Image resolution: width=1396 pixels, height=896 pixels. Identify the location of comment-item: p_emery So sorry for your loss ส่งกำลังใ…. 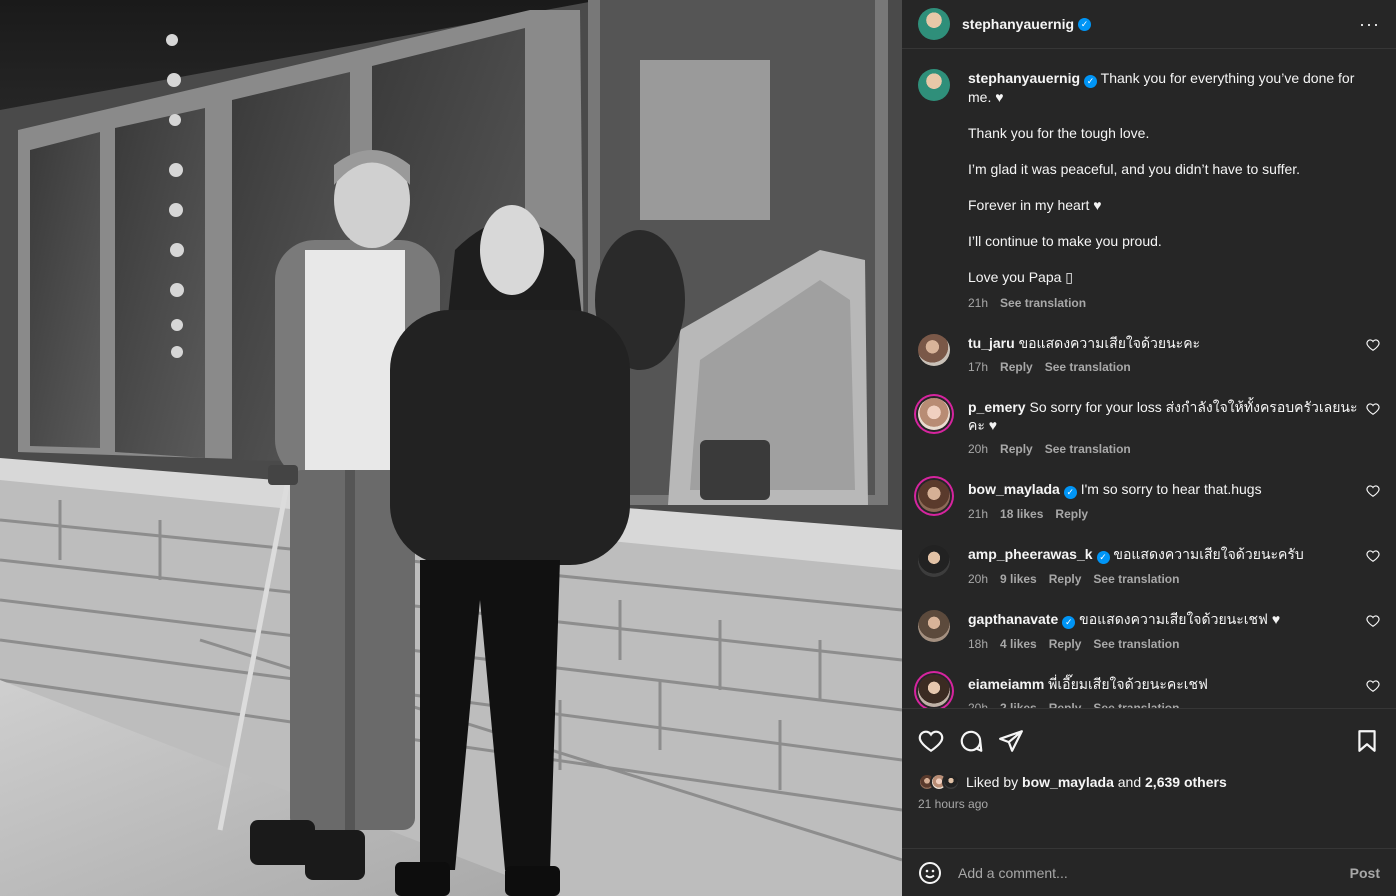
(1149, 428).